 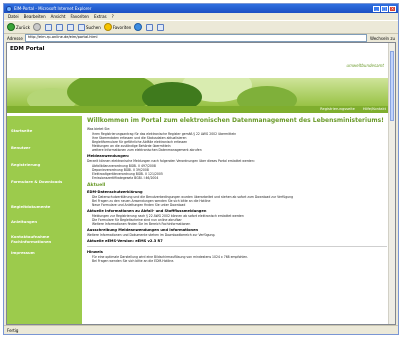 What do you see at coordinates (198, 92) in the screenshot?
I see `header-banner-image` at bounding box center [198, 92].